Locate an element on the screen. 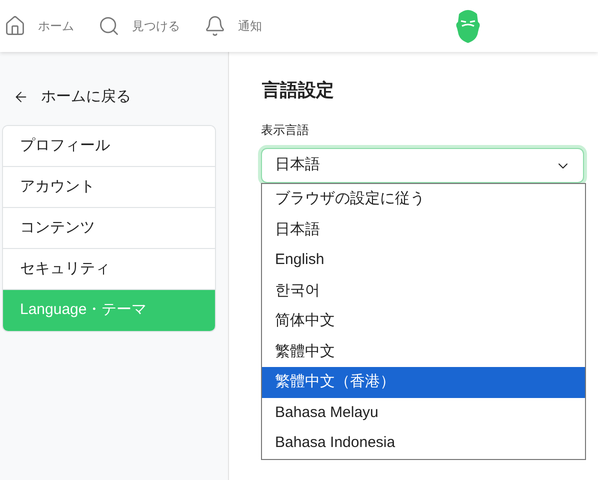 The image size is (598, 480). menu-item: プロフィール is located at coordinates (109, 146).